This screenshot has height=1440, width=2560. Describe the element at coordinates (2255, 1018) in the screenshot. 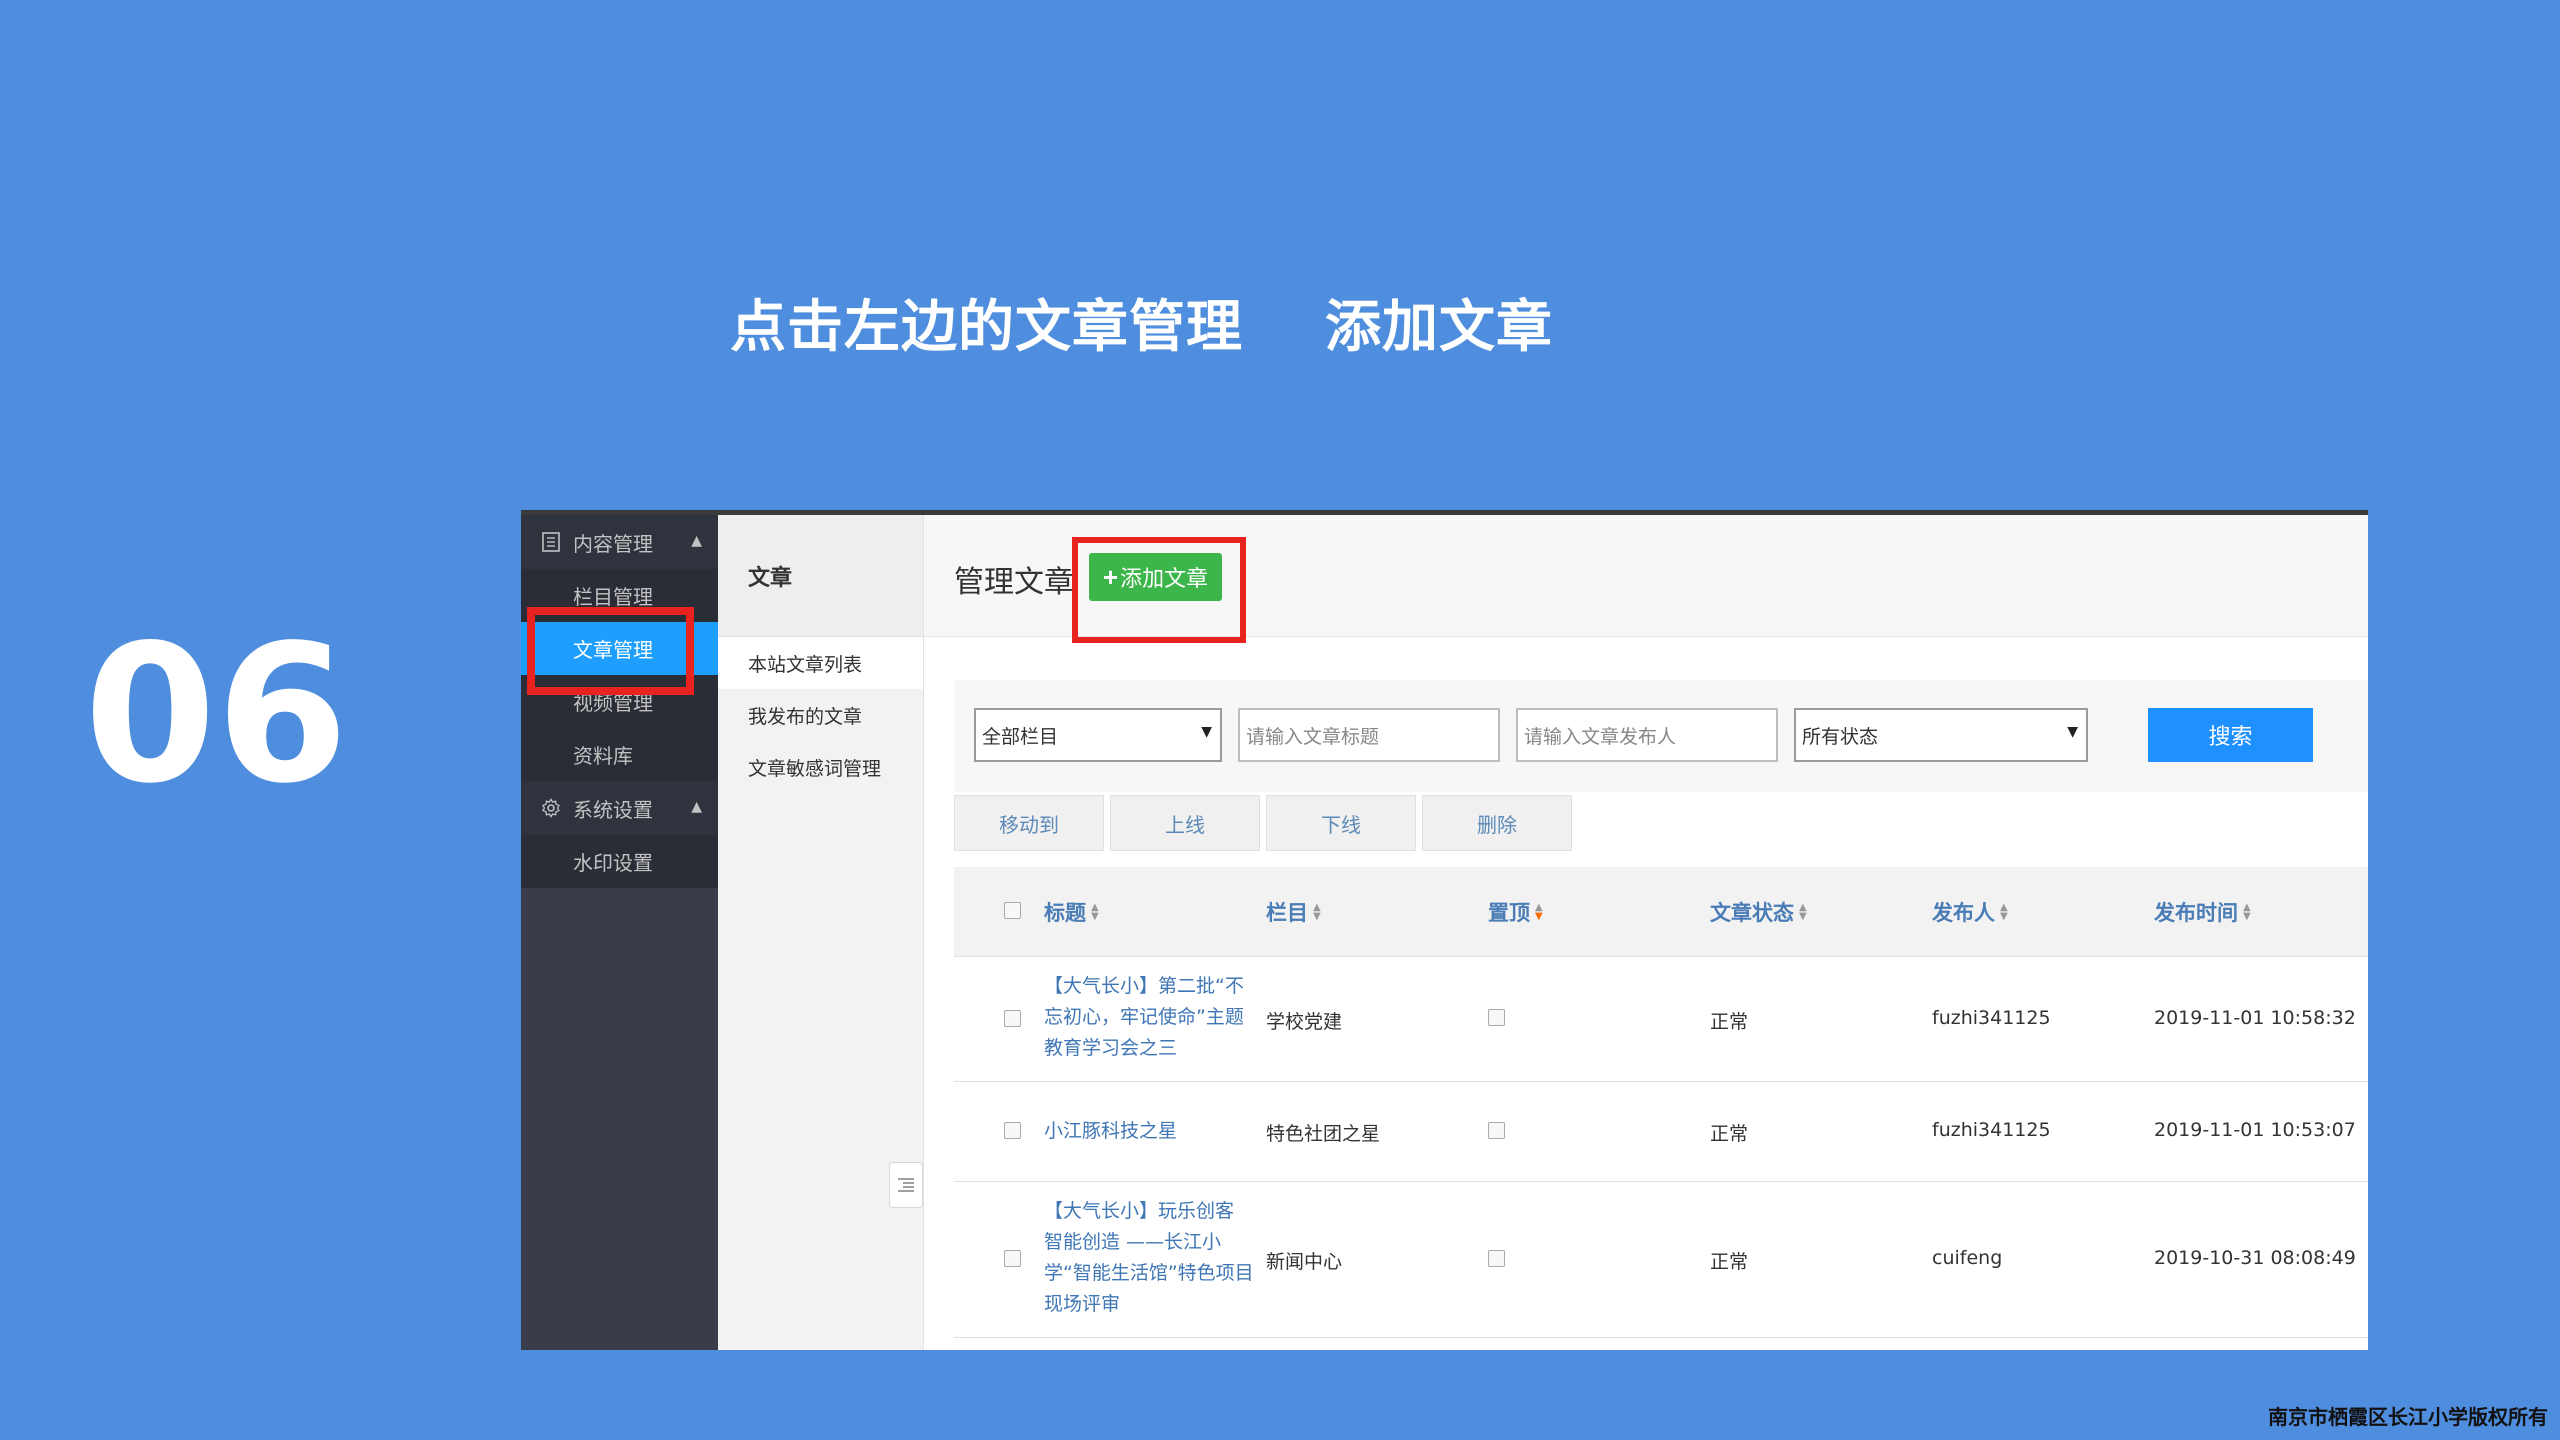

I see `article-time: 2019-11-01 10:58:32` at that location.